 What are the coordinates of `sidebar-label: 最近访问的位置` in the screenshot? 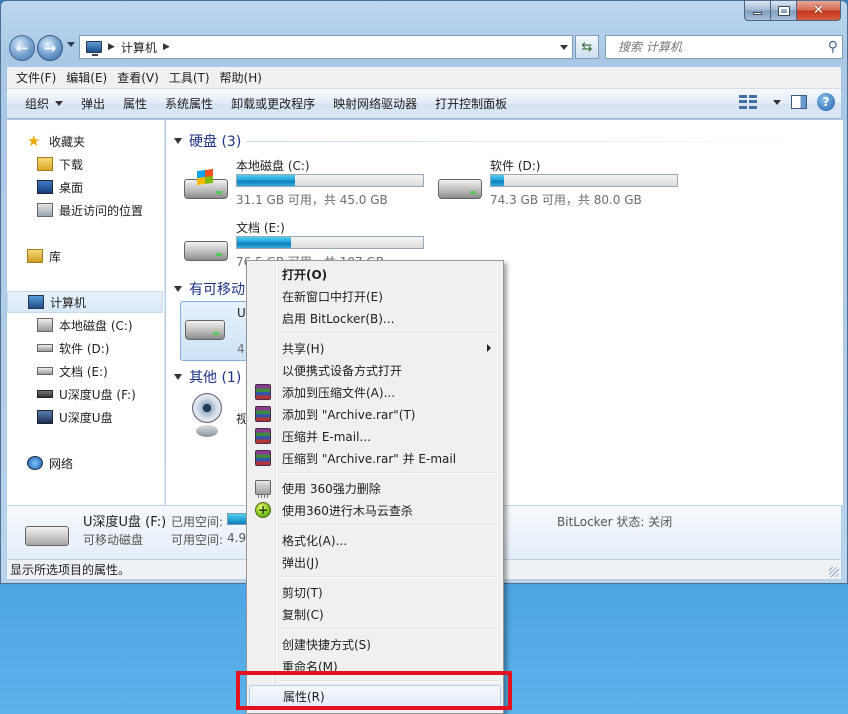 It's located at (101, 210).